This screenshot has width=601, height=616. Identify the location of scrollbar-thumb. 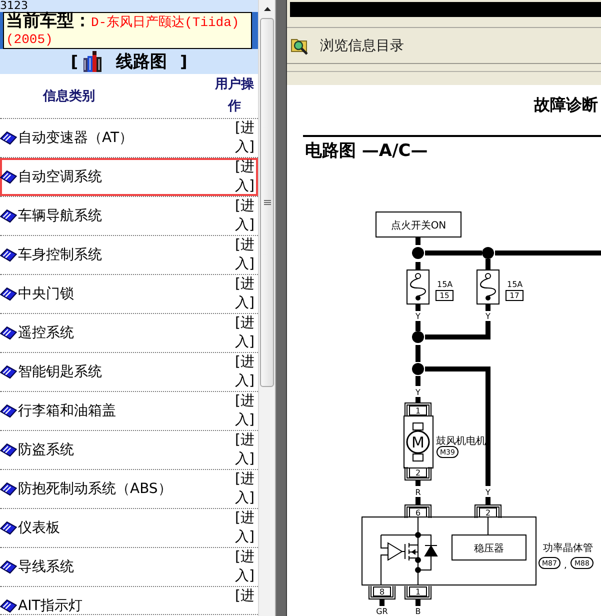
(267, 202).